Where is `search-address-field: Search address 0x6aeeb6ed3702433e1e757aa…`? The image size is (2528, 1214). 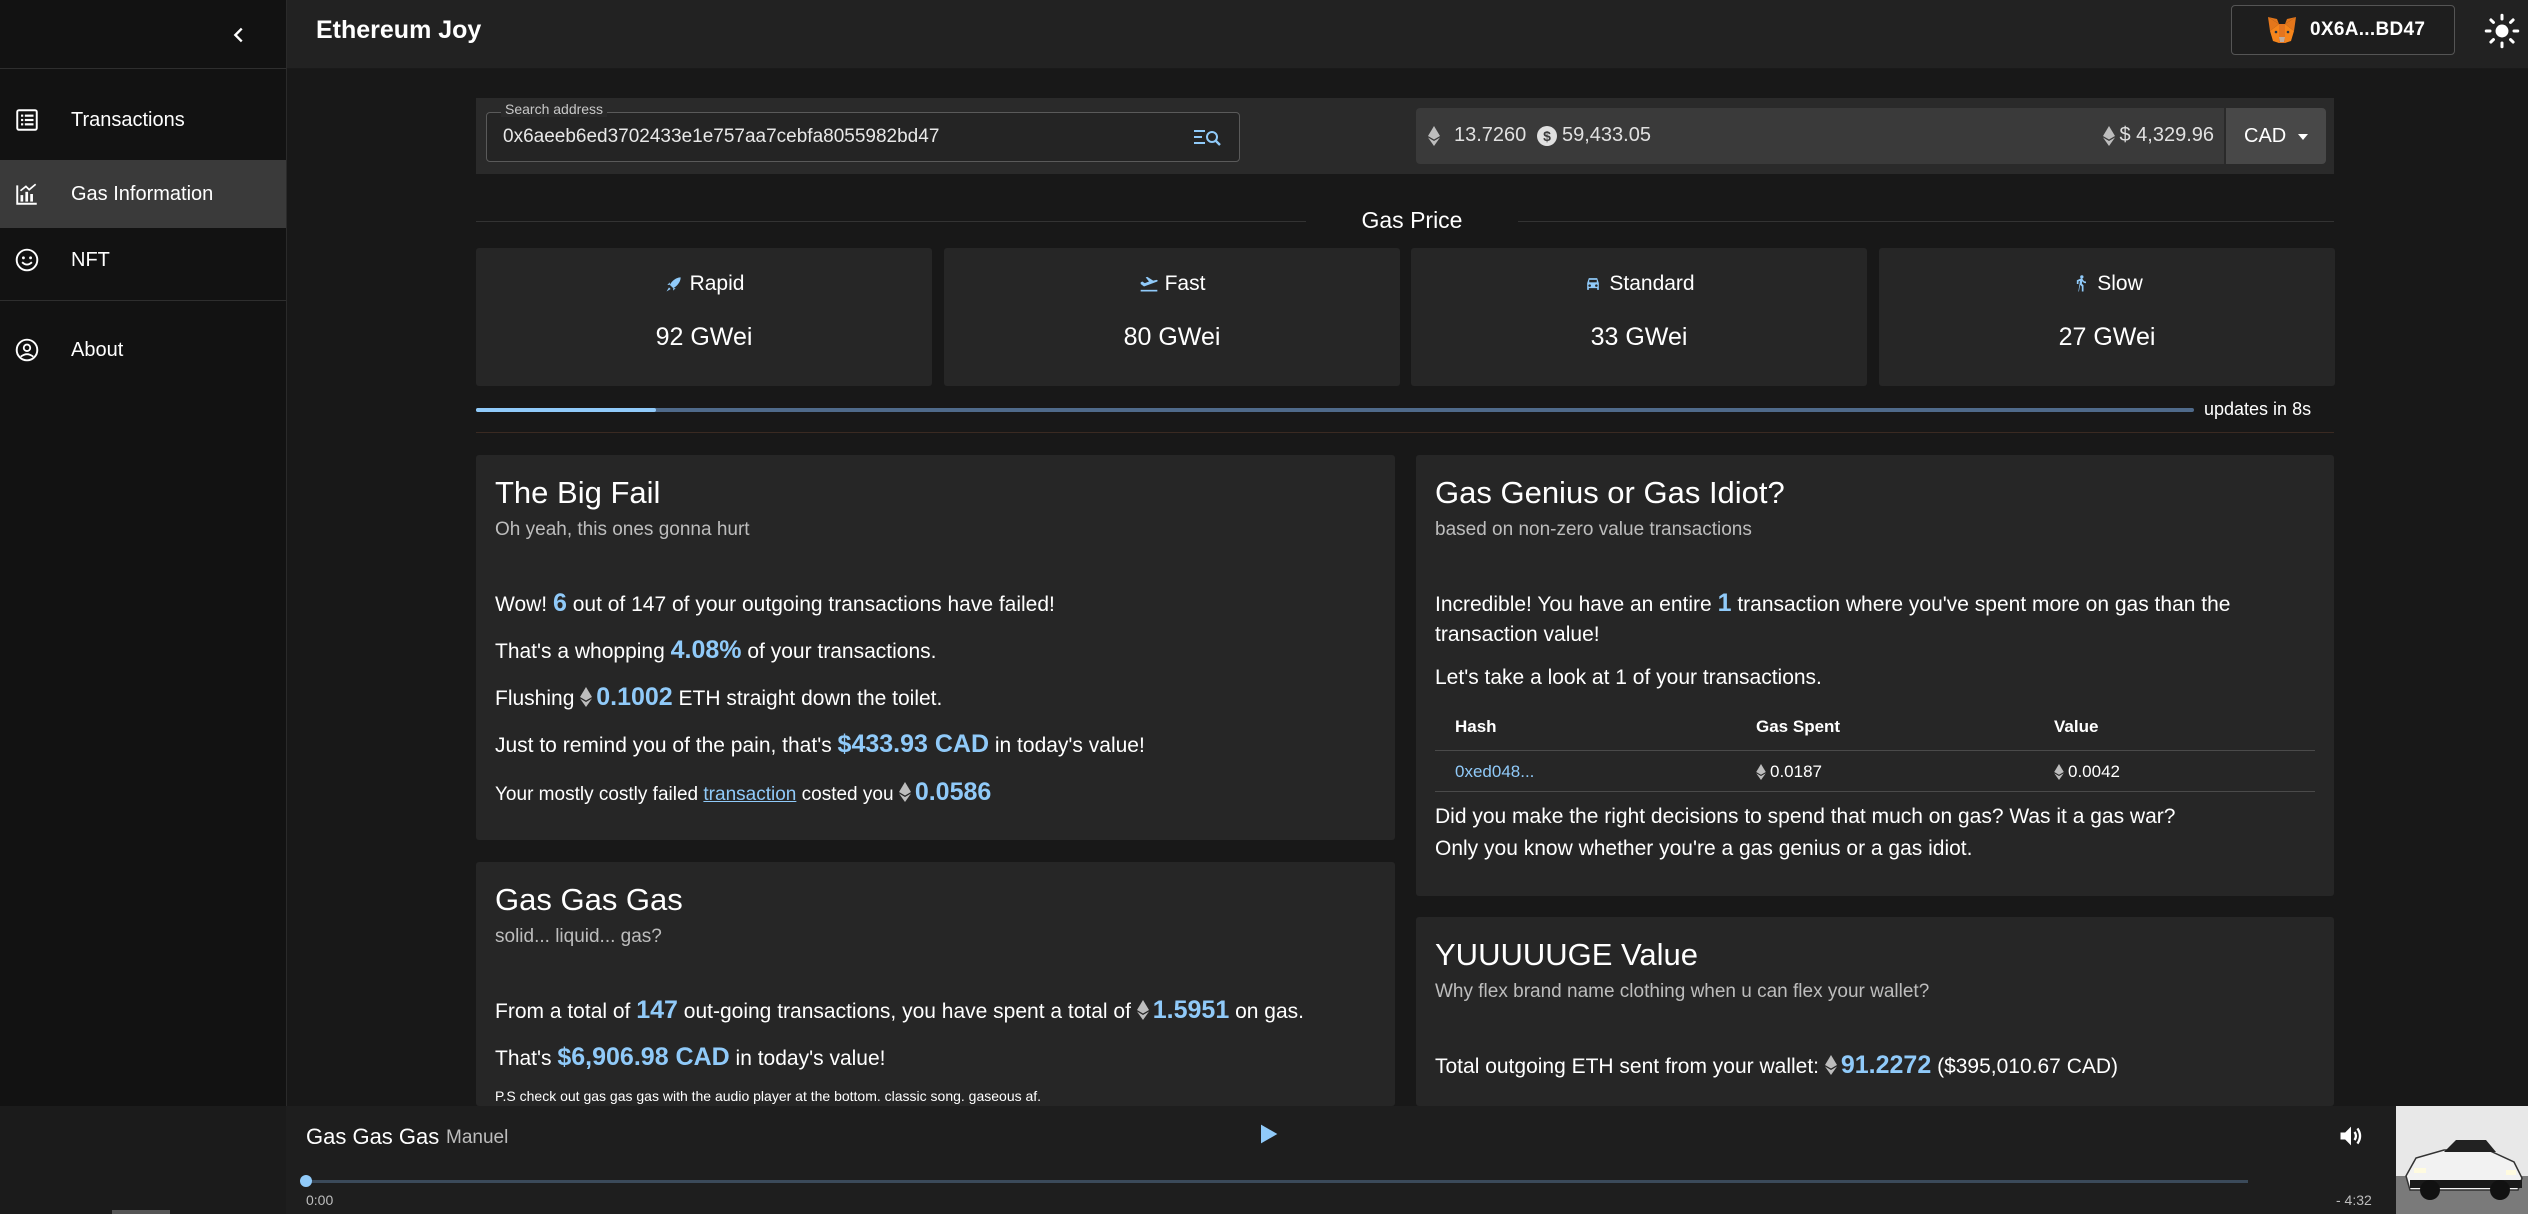
search-address-field: Search address 0x6aeeb6ed3702433e1e757aa… is located at coordinates (863, 131).